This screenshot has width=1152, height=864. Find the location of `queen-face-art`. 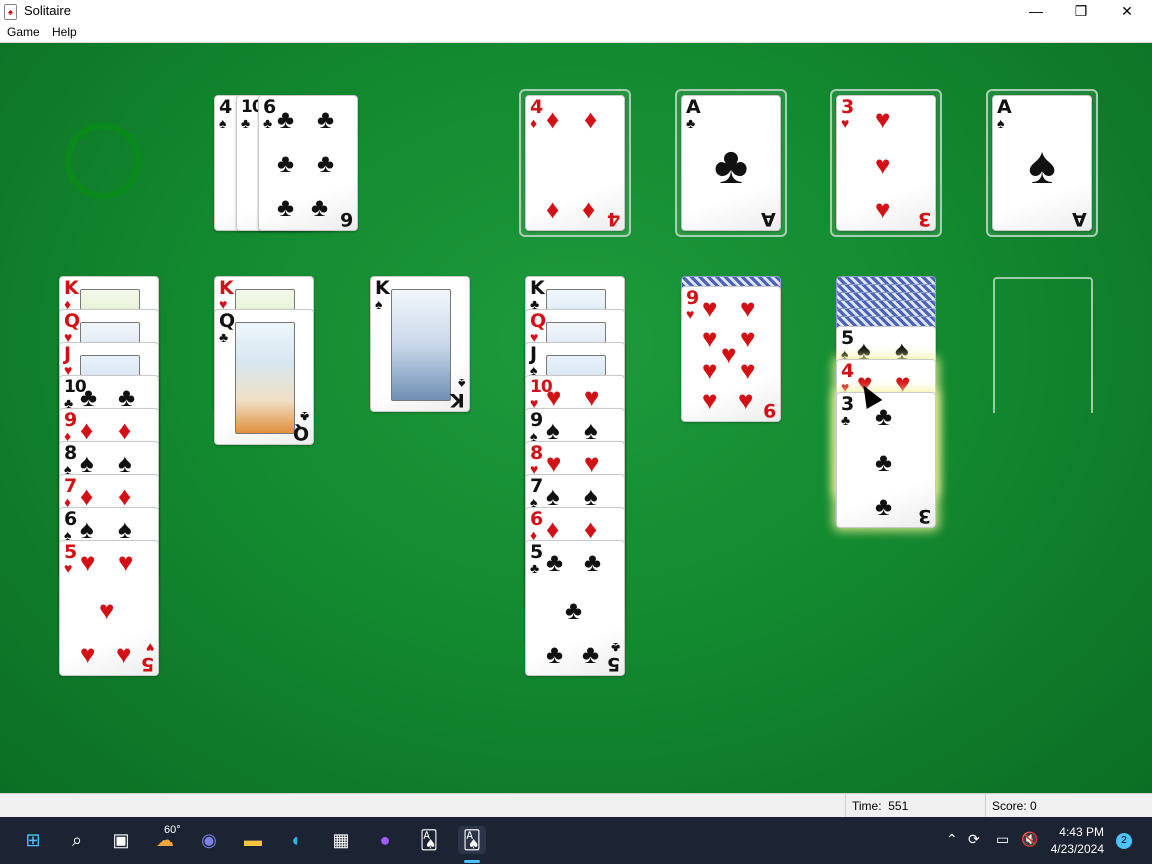

queen-face-art is located at coordinates (265, 378).